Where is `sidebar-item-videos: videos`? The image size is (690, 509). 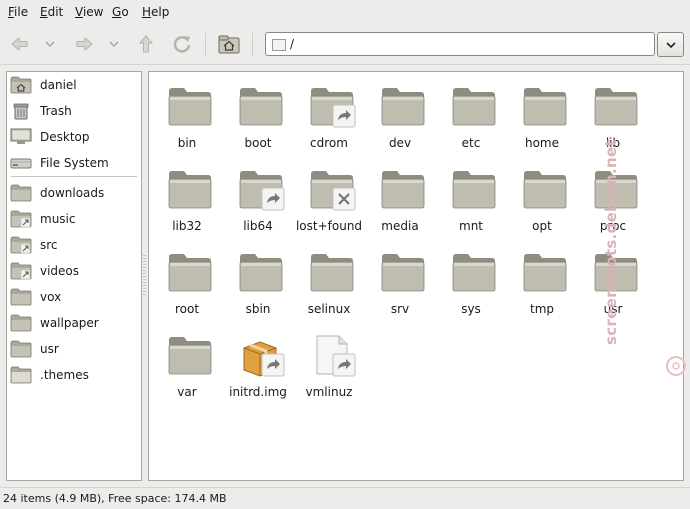
sidebar-item-videos: videos is located at coordinates (74, 271).